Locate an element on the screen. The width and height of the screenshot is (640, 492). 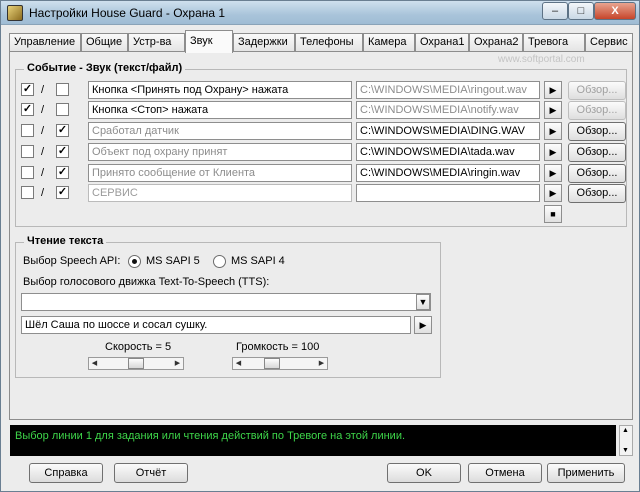
window-title: Настройки House Guard - Охрана 1 is located at coordinates (127, 13).